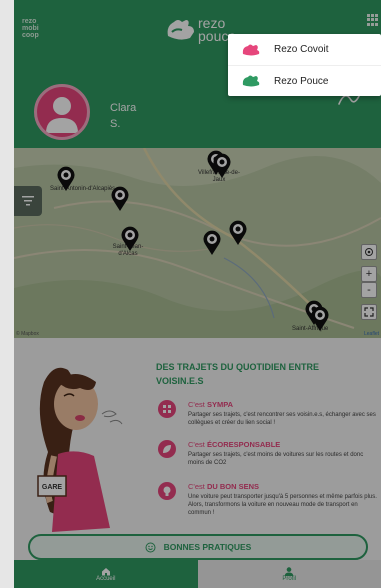  What do you see at coordinates (304, 49) in the screenshot?
I see `menu-item-rezo-covoit: Rezo Covoit` at bounding box center [304, 49].